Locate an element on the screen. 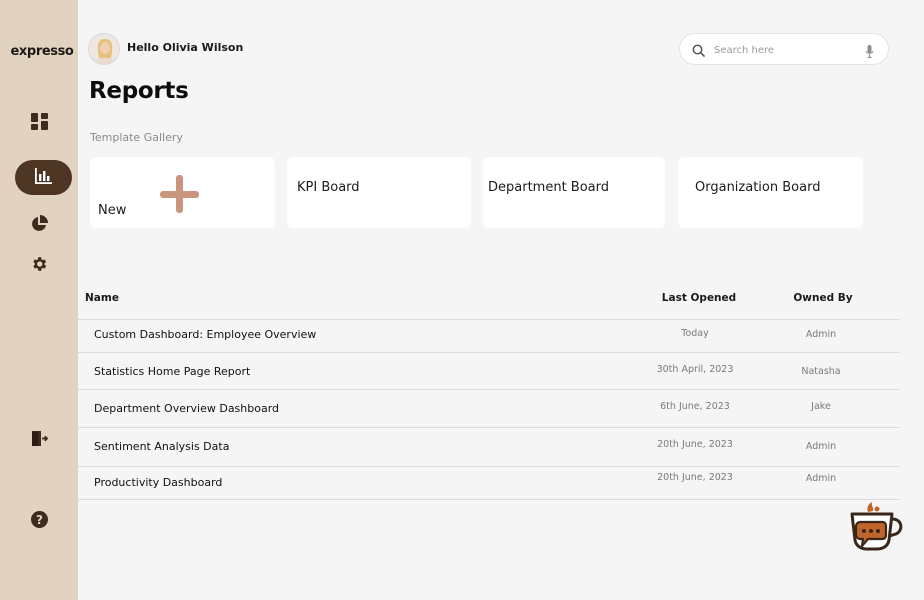  card-label: Organization Board is located at coordinates (758, 187).